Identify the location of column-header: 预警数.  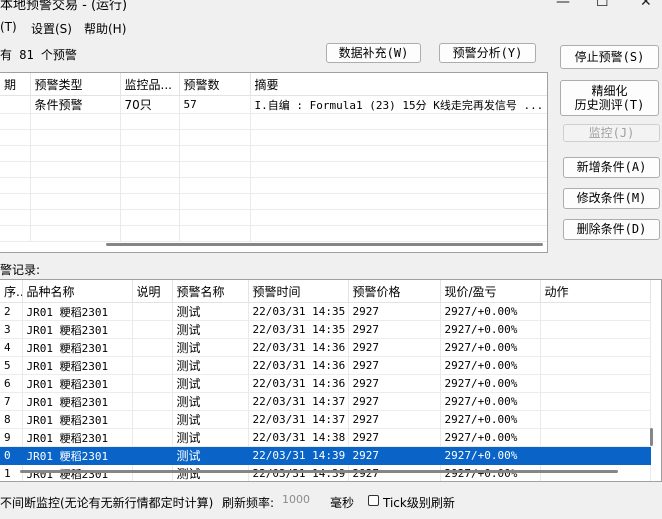
(215, 84).